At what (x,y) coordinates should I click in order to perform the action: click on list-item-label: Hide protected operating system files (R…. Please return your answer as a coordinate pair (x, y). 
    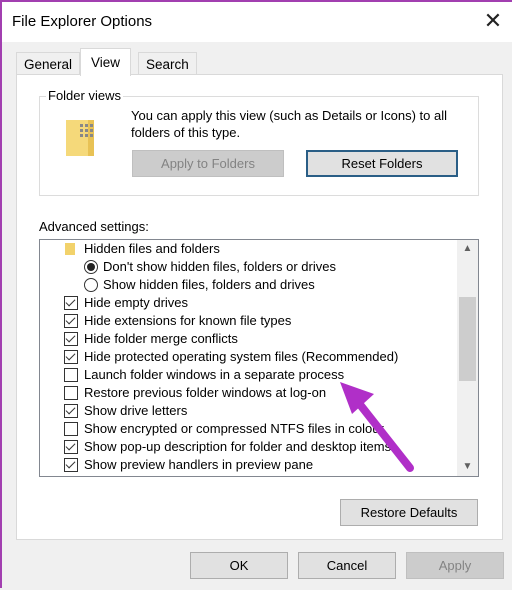
    Looking at the image, I should click on (241, 356).